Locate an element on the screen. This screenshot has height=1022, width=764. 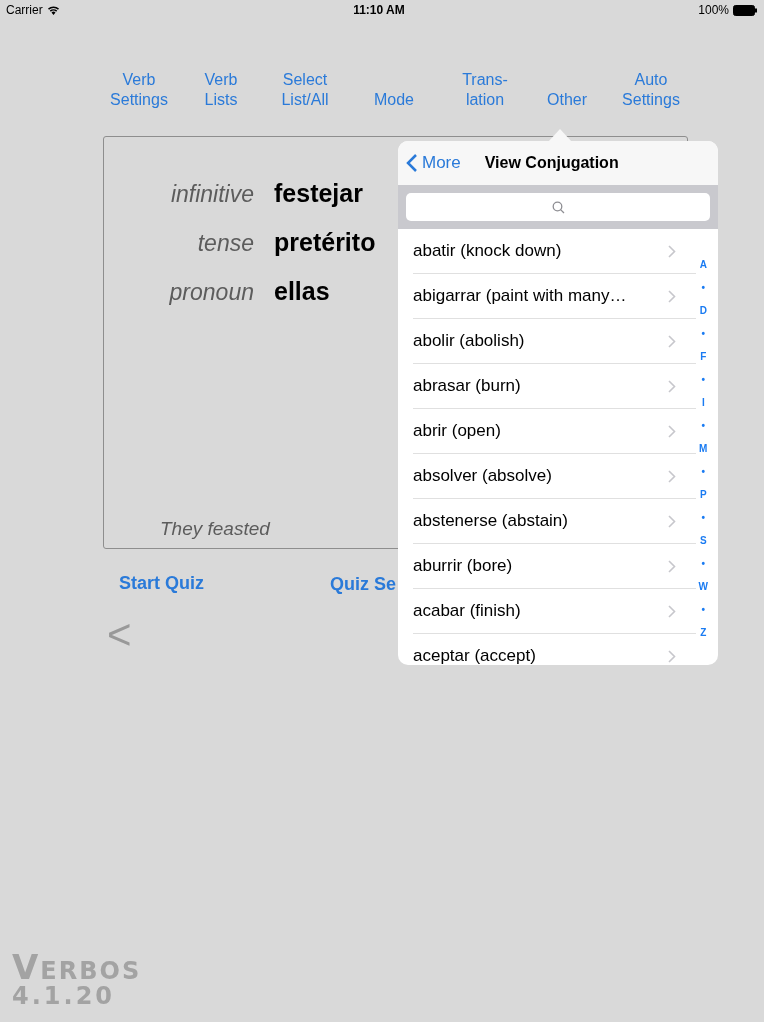
verb-row: abolir (abolish) is located at coordinates (554, 341).